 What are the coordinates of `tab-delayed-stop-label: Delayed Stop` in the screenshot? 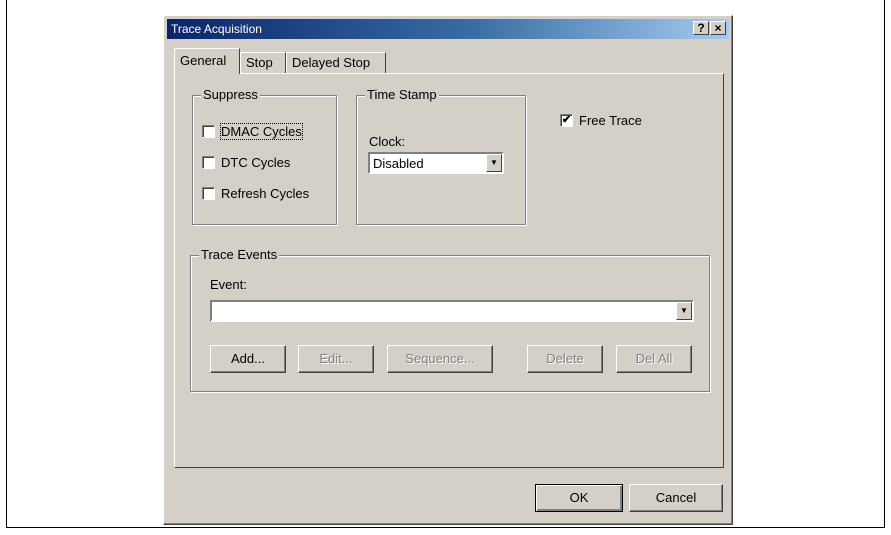 It's located at (331, 62).